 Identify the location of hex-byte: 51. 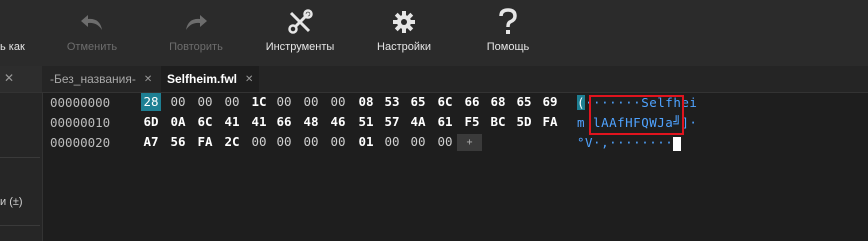
(366, 122).